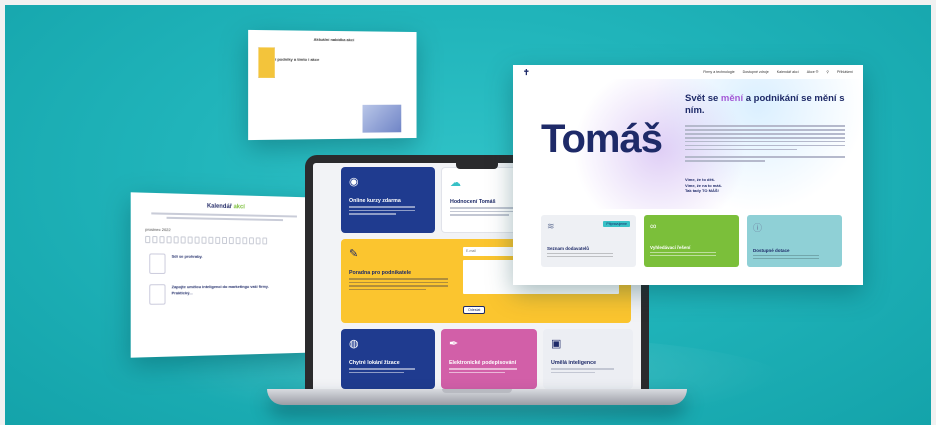  I want to click on tile-smart-cities: ◍ Chytré lokání žizace, so click(388, 359).